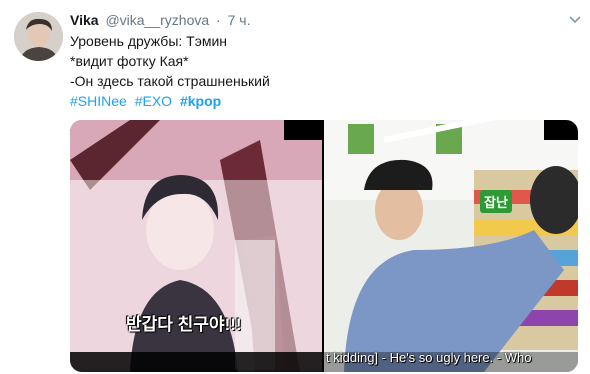 This screenshot has height=374, width=590. Describe the element at coordinates (153, 101) in the screenshot. I see `hashtag-link: #EXO` at that location.